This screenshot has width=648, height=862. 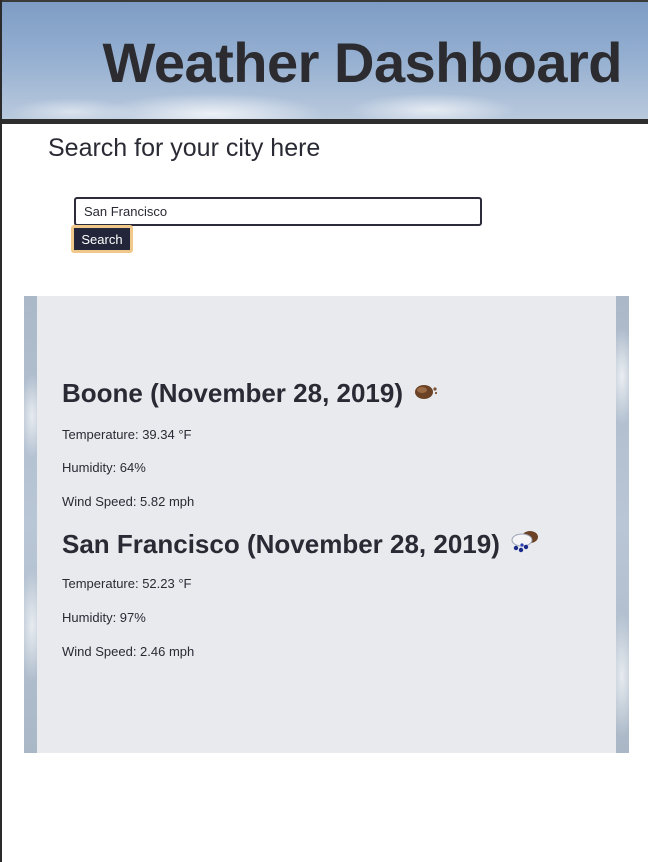 What do you see at coordinates (426, 393) in the screenshot?
I see `cloudy-icon` at bounding box center [426, 393].